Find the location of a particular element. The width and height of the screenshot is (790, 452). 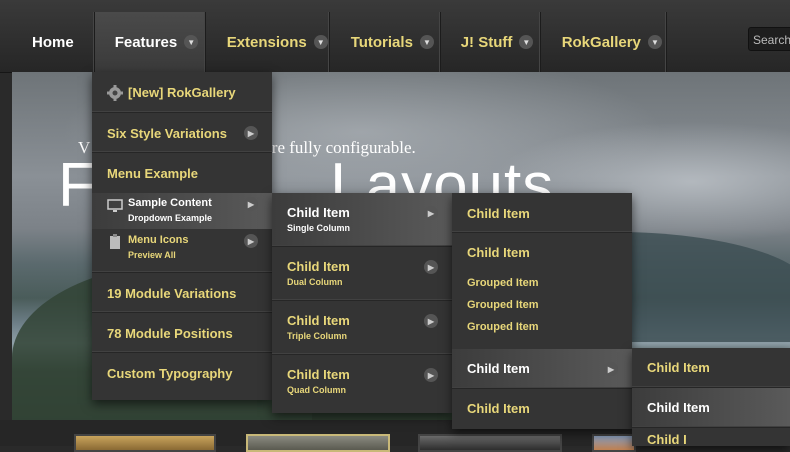

nav-item-label: Features is located at coordinates (146, 42).